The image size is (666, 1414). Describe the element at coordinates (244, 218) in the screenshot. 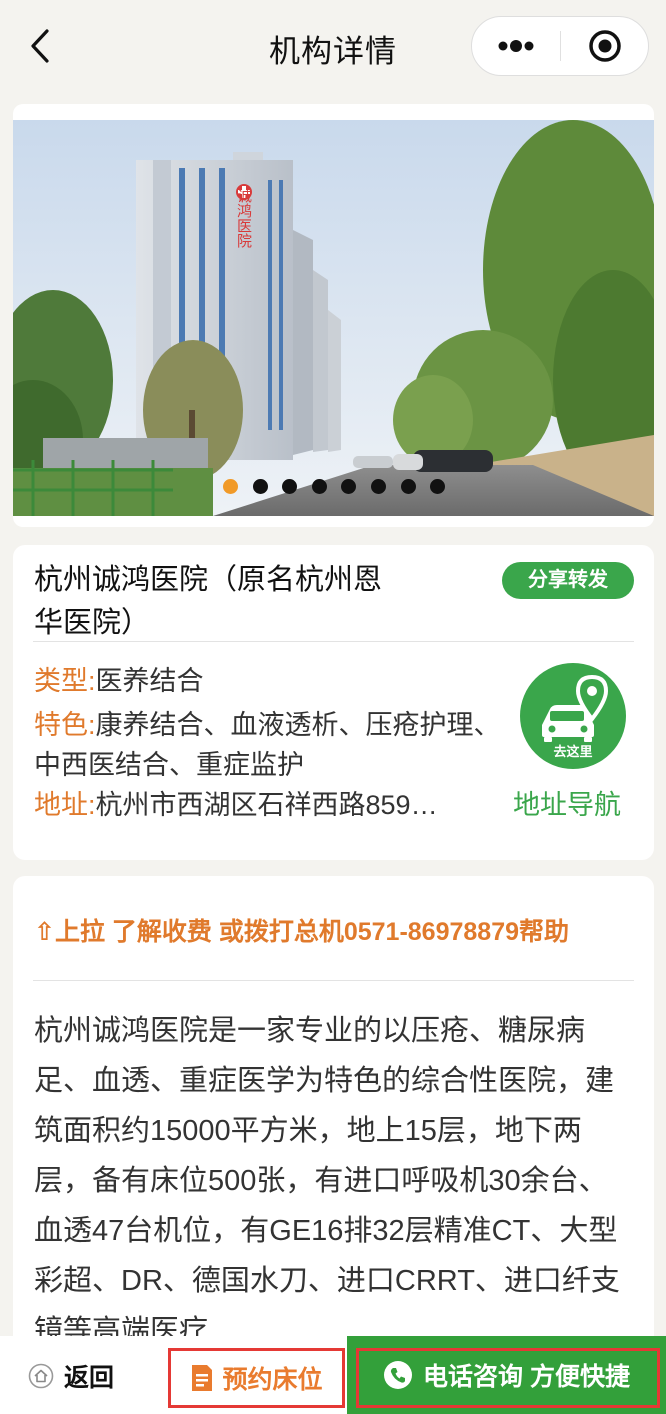

I see `hospital-sign: 诚鸿医院` at that location.